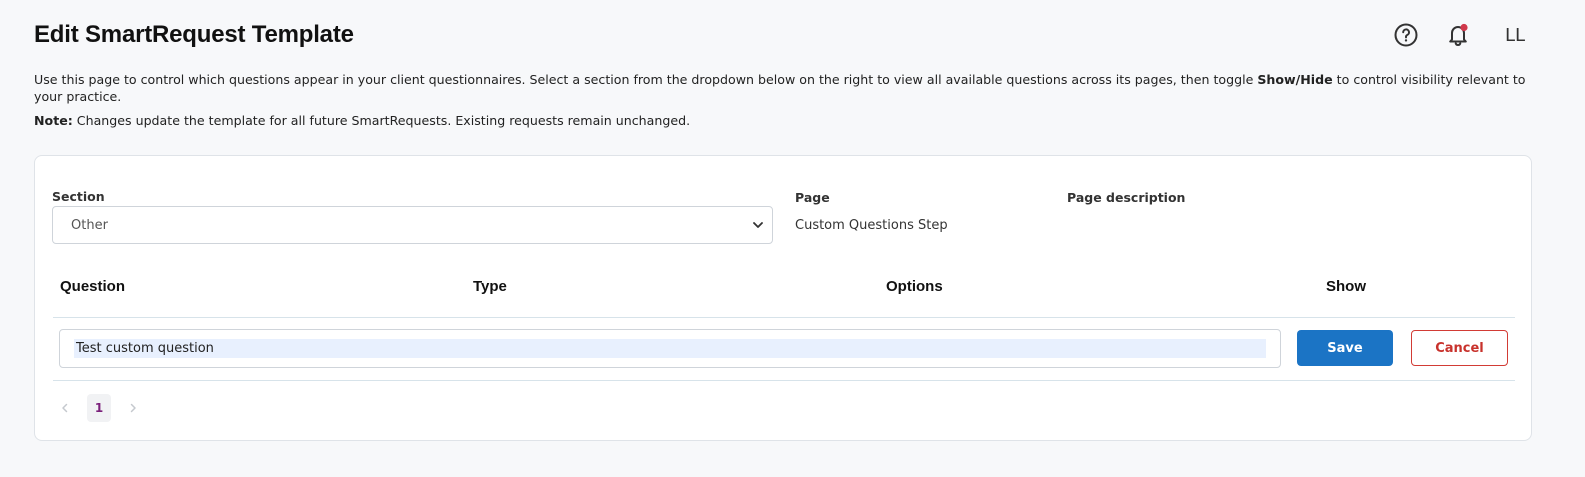 The height and width of the screenshot is (477, 1585). I want to click on help-button, so click(1406, 35).